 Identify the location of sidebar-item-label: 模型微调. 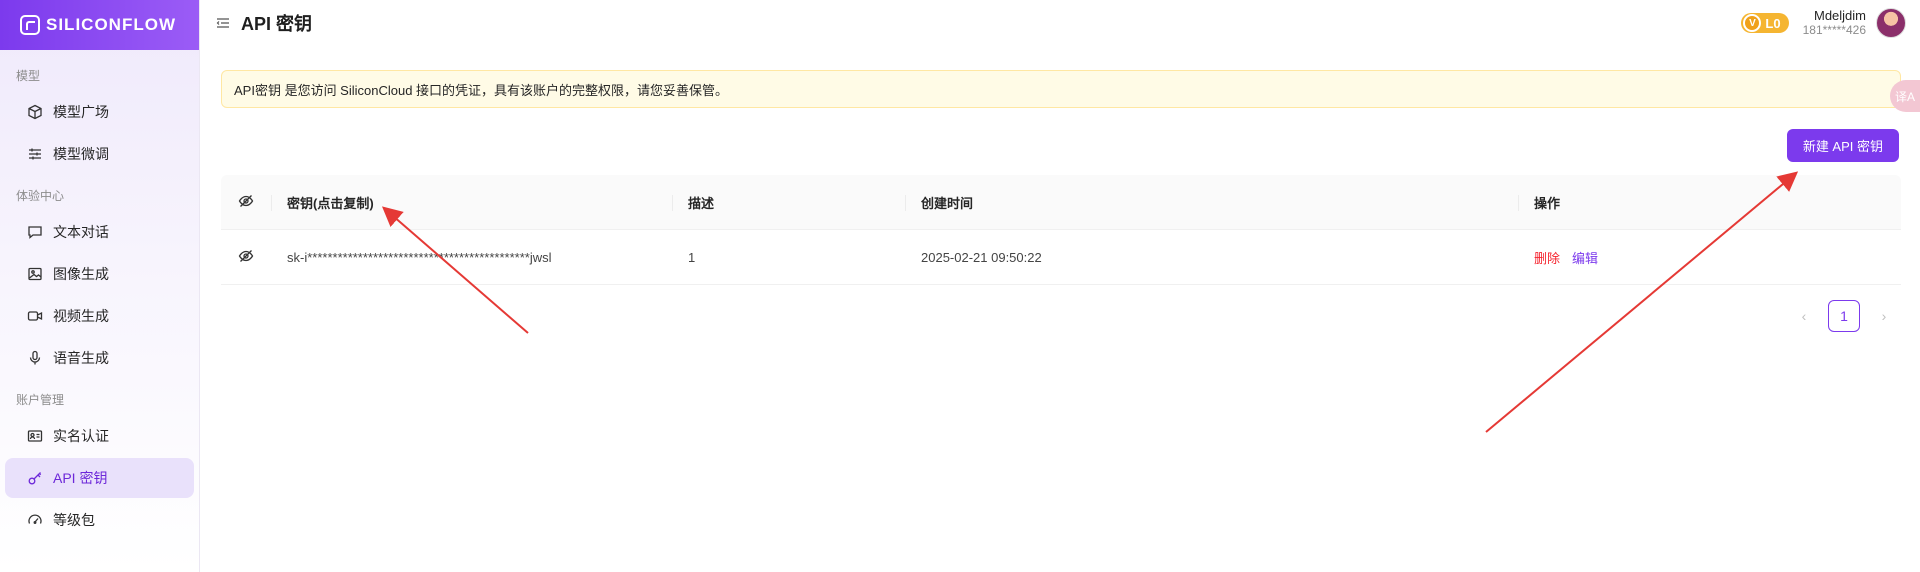
(81, 154).